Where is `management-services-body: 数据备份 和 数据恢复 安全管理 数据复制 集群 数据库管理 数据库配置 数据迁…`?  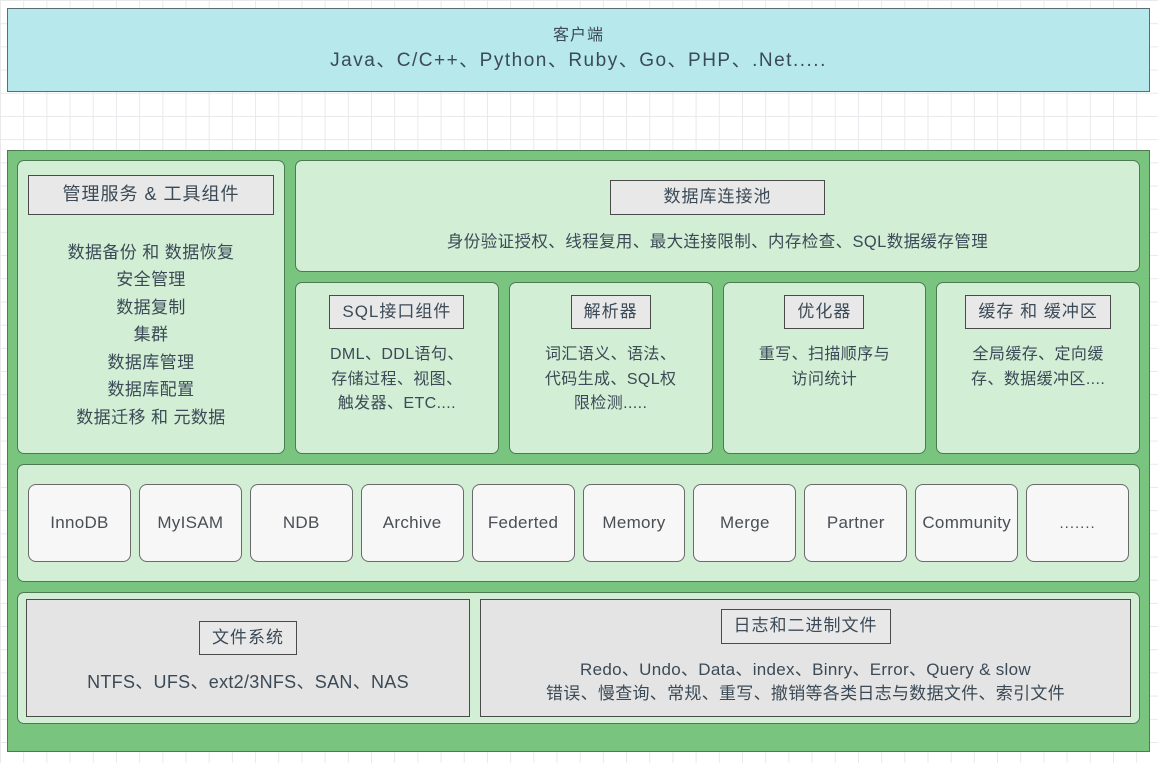 management-services-body: 数据备份 和 数据恢复 安全管理 数据复制 集群 数据库管理 数据库配置 数据迁… is located at coordinates (151, 335).